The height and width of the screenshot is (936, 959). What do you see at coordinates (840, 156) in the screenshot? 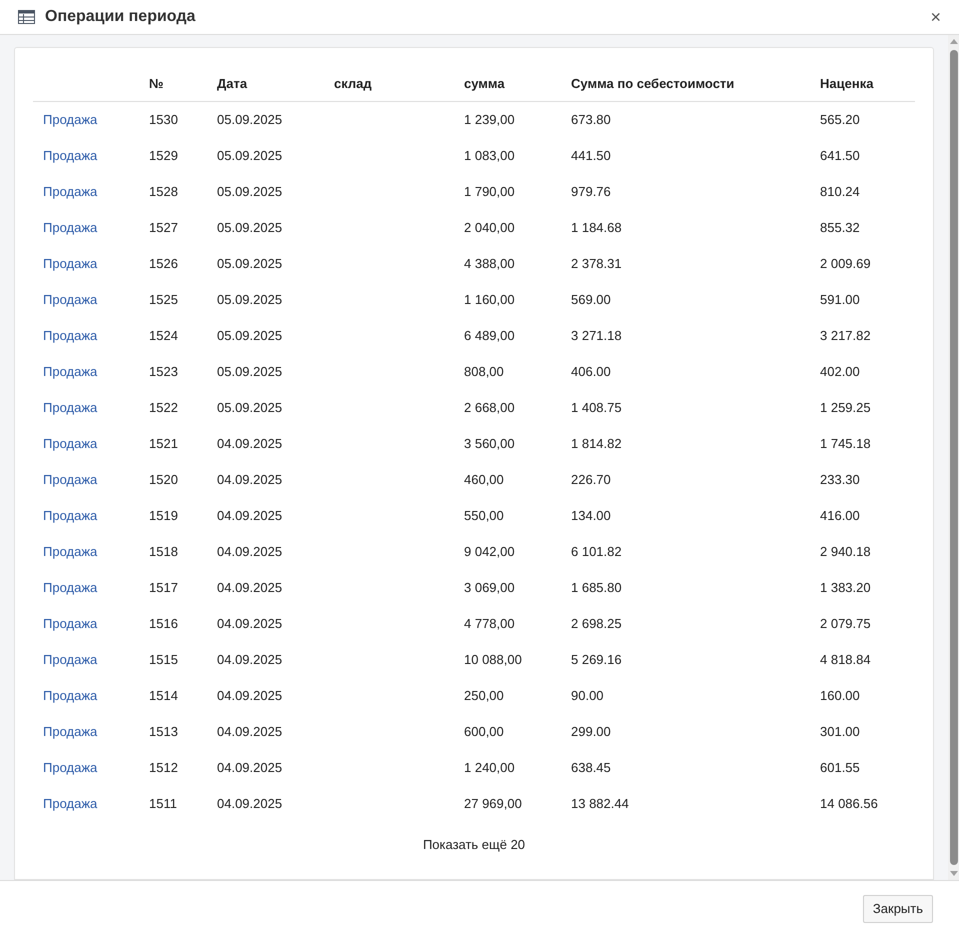
I see `table-cell: 641.50` at bounding box center [840, 156].